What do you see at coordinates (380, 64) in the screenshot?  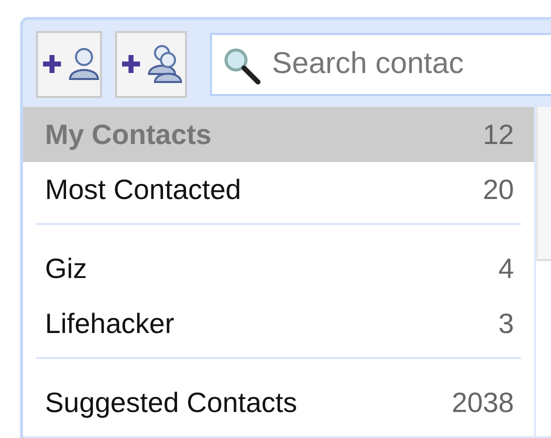 I see `search-field: Search contac` at bounding box center [380, 64].